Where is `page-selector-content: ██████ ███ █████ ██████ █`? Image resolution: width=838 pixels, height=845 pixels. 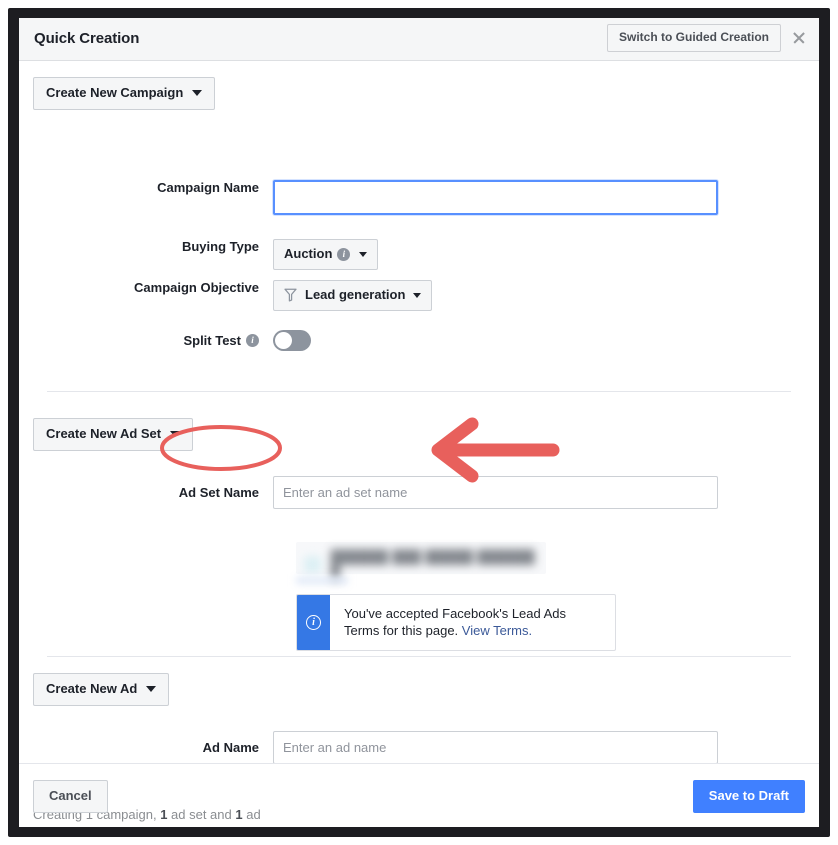 page-selector-content: ██████ ███ █████ ██████ █ is located at coordinates (421, 560).